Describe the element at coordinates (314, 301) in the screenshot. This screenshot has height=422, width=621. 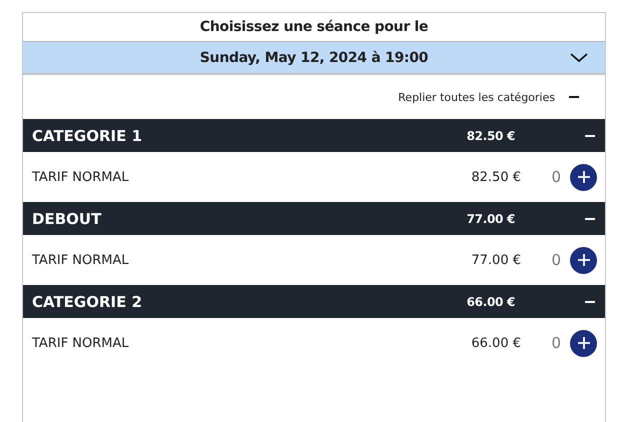
I see `category-header: CATEGORIE 2 66.00 €` at that location.